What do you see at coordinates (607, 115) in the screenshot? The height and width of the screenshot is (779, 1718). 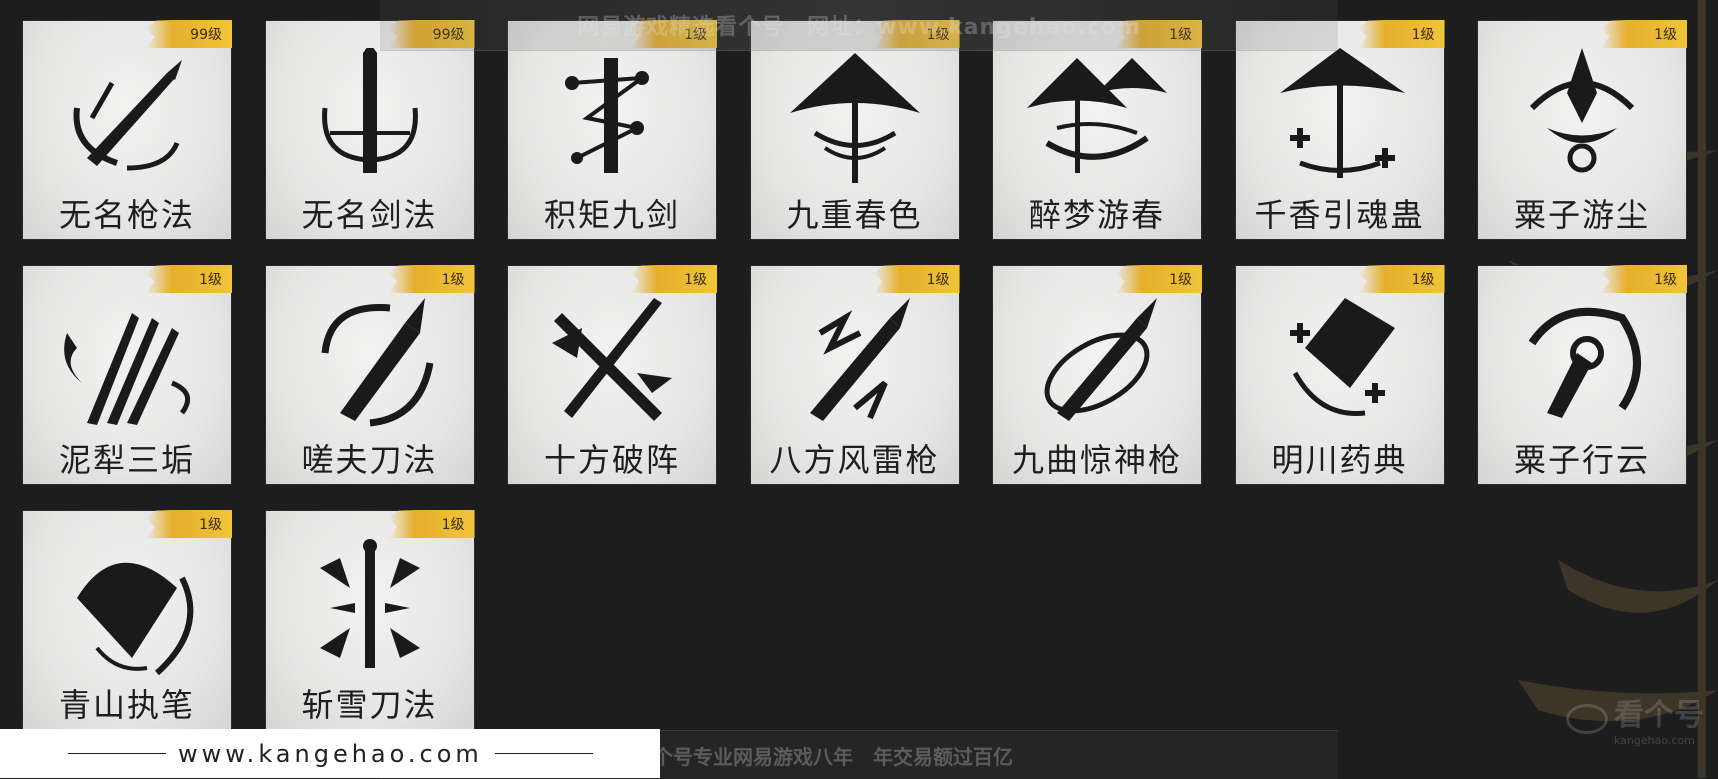 I see `sword-constellation-icon` at bounding box center [607, 115].